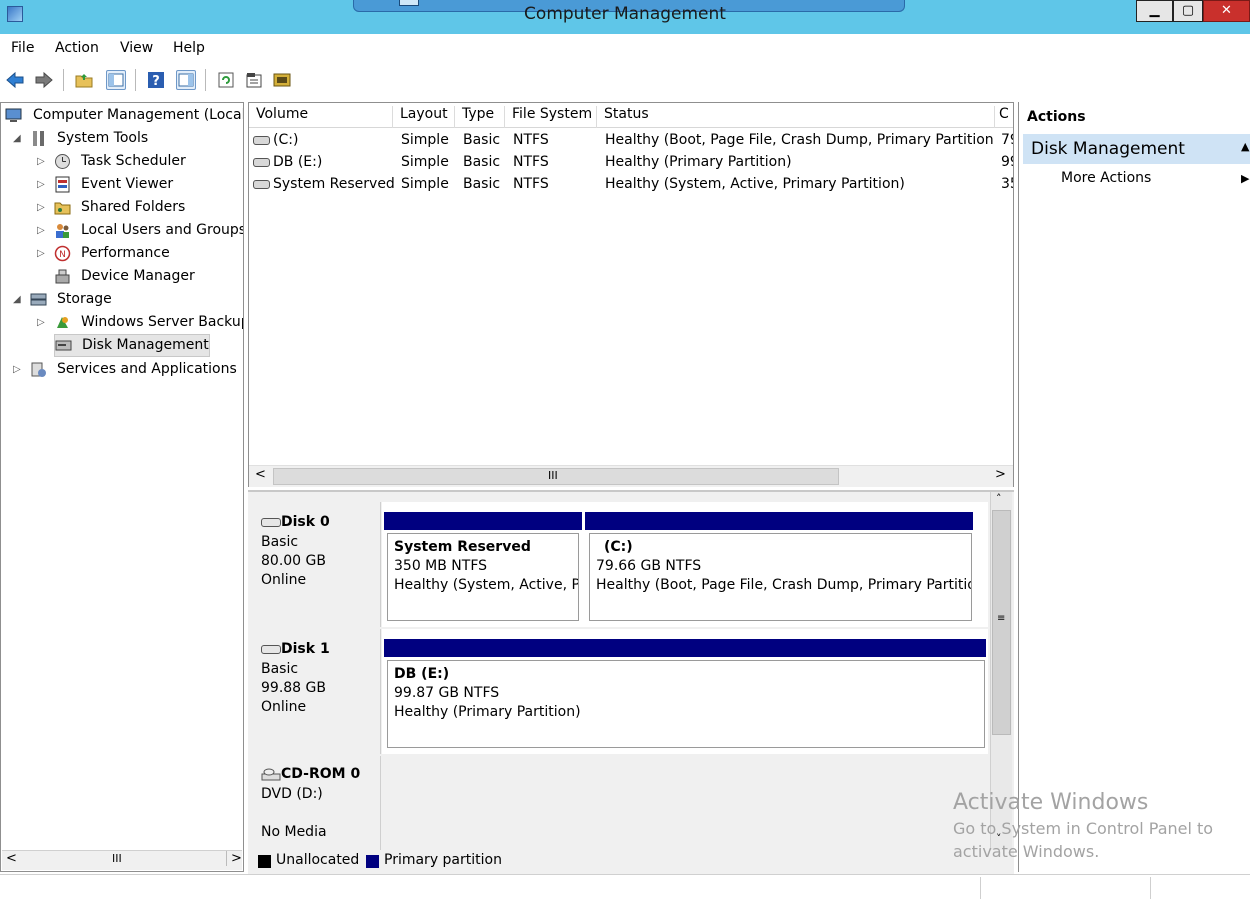 The image size is (1250, 899). Describe the element at coordinates (1001, 618) in the screenshot. I see `scroll-grip-icon: ≡` at that location.